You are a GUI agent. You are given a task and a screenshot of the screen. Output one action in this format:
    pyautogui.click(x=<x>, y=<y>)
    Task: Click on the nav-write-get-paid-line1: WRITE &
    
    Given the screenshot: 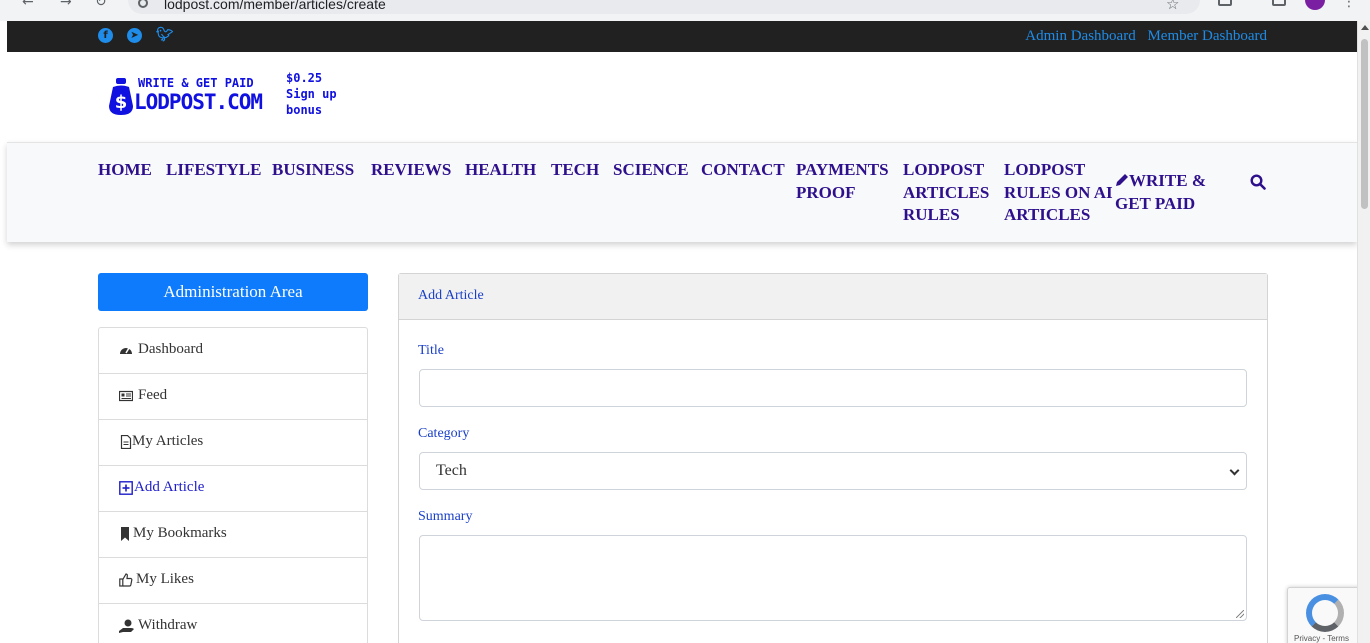 What is the action you would take?
    pyautogui.click(x=1160, y=181)
    